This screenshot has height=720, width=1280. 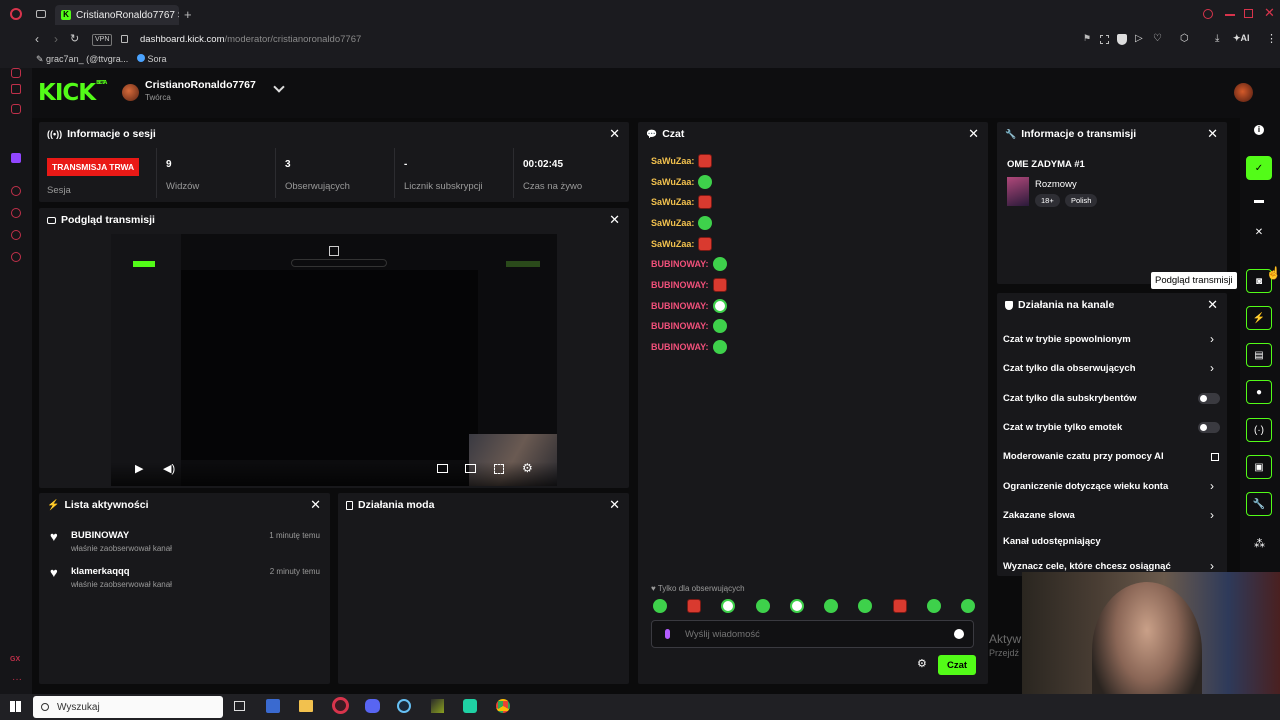 I want to click on reload-icon: ↻, so click(x=74, y=38).